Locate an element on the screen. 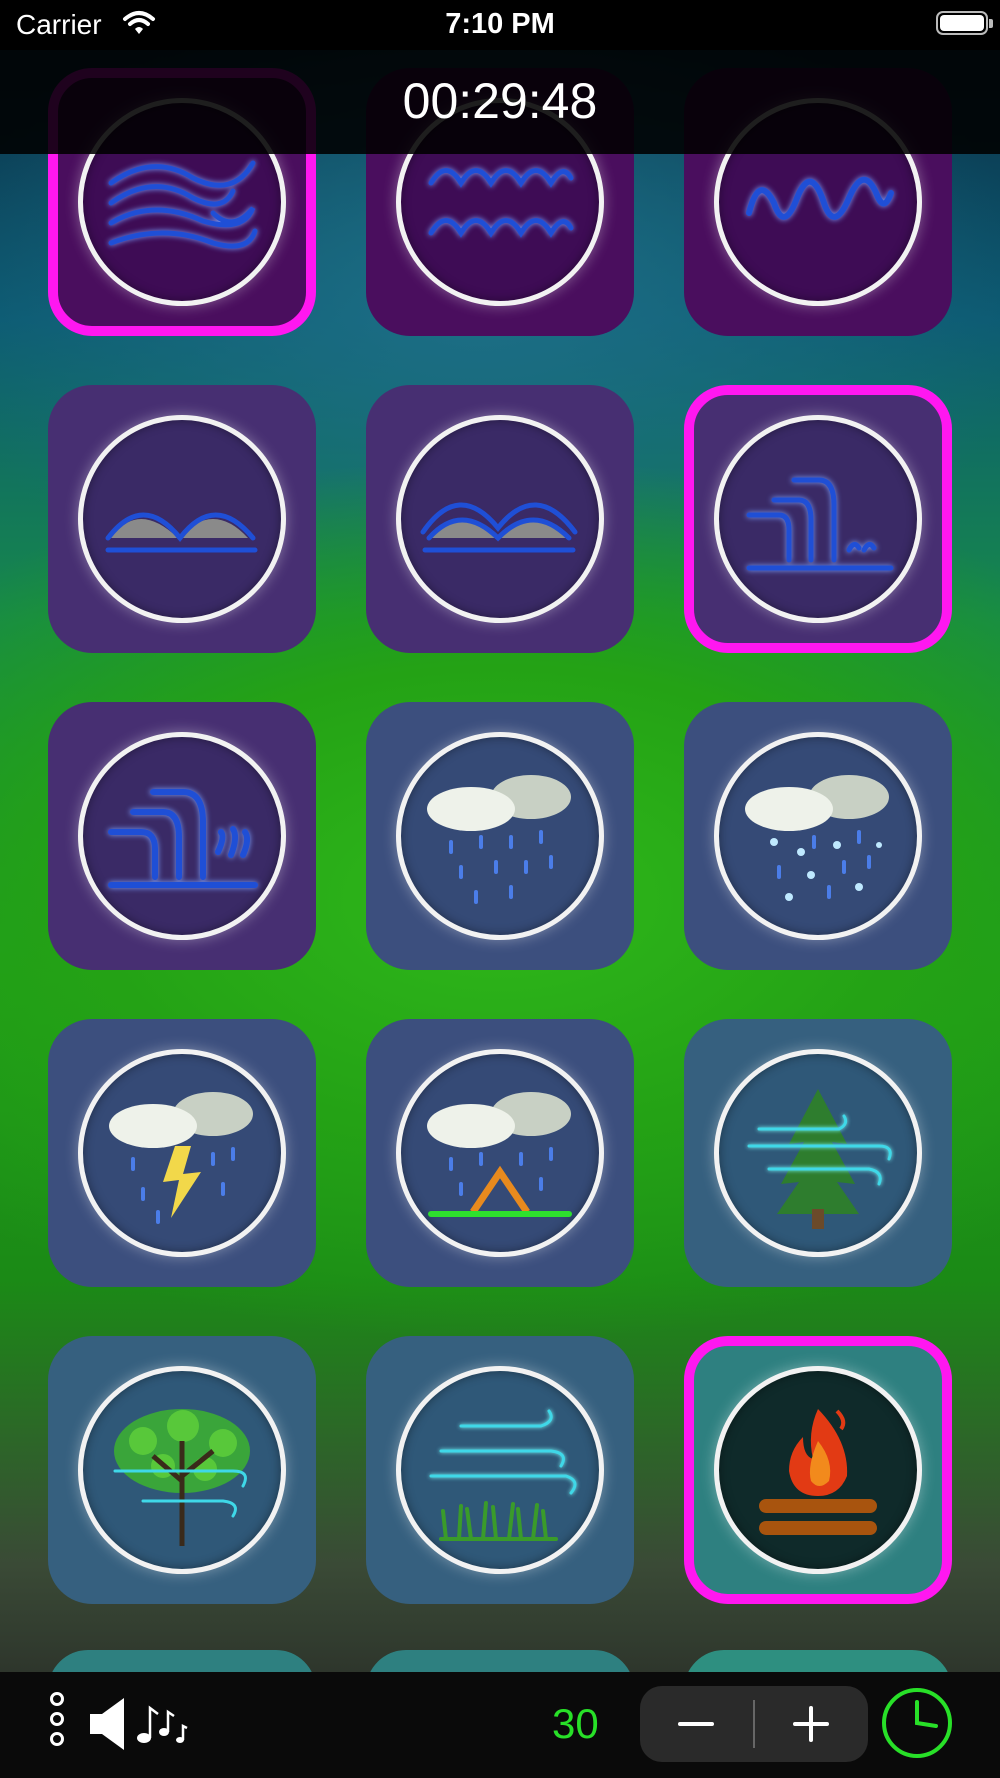 The image size is (1000, 1778). countdown-timer: 00:29:48 is located at coordinates (500, 101).